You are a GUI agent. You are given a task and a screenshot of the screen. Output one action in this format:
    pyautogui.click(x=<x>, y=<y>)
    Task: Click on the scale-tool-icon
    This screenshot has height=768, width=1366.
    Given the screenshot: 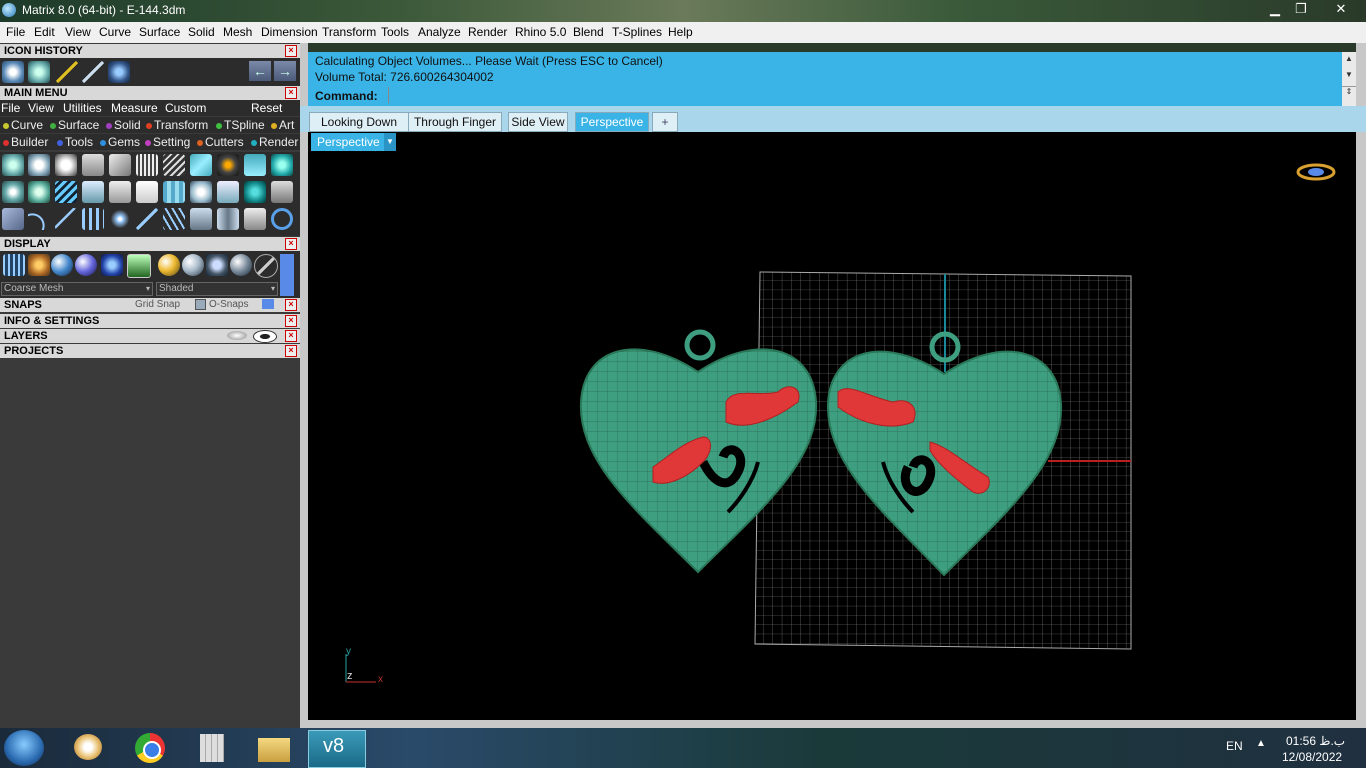 What is the action you would take?
    pyautogui.click(x=93, y=72)
    